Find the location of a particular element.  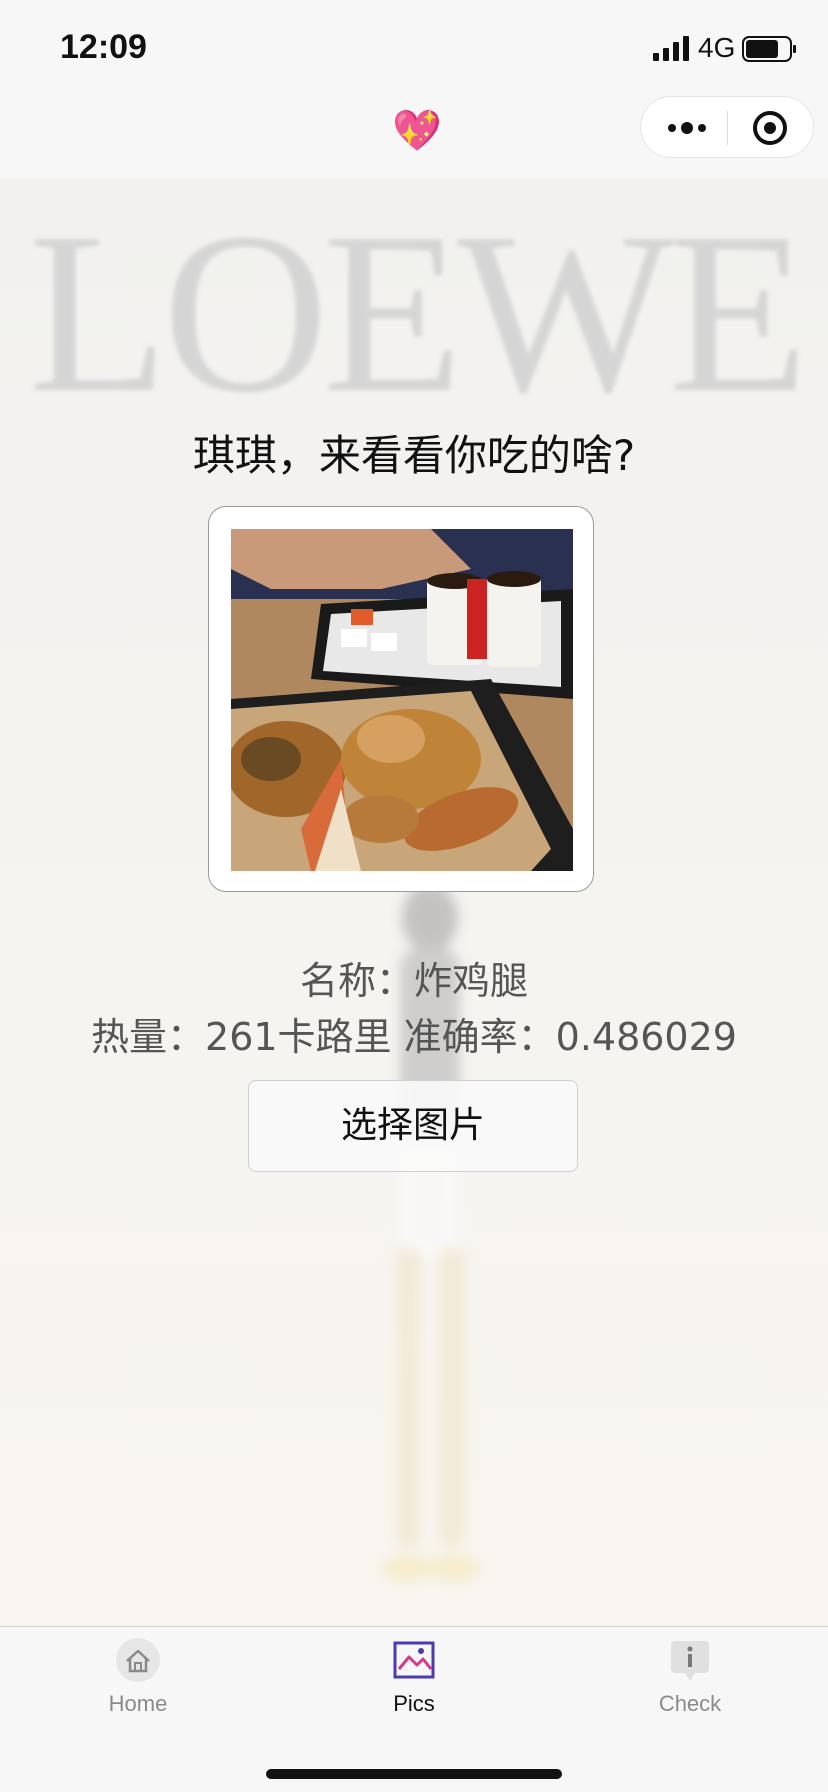

capsule-divider is located at coordinates (727, 128).